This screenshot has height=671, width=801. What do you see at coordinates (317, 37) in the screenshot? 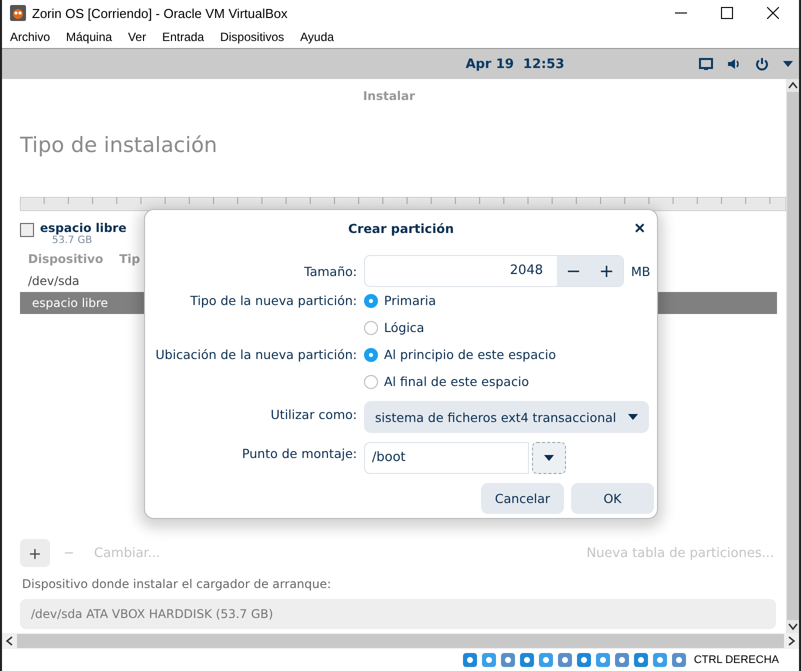
I see `menu-item: Ayuda` at bounding box center [317, 37].